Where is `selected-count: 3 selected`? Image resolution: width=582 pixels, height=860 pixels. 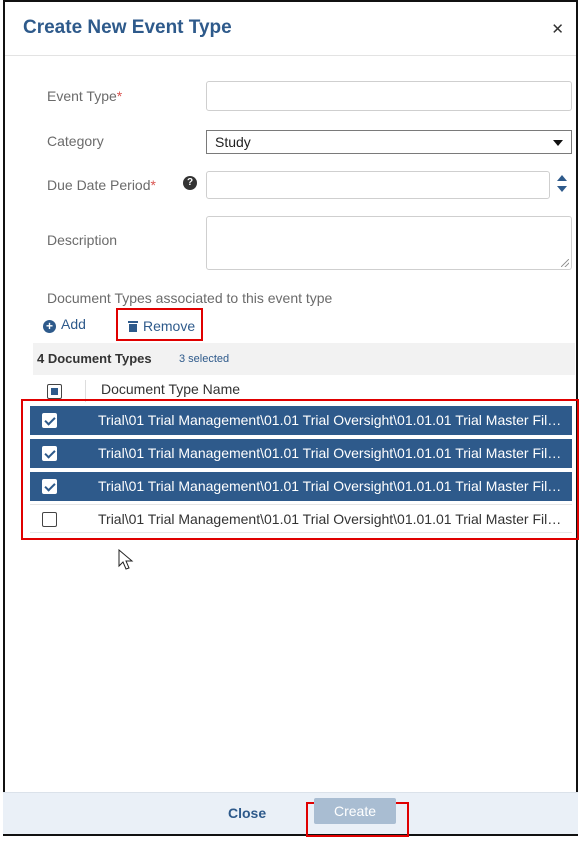 selected-count: 3 selected is located at coordinates (204, 359).